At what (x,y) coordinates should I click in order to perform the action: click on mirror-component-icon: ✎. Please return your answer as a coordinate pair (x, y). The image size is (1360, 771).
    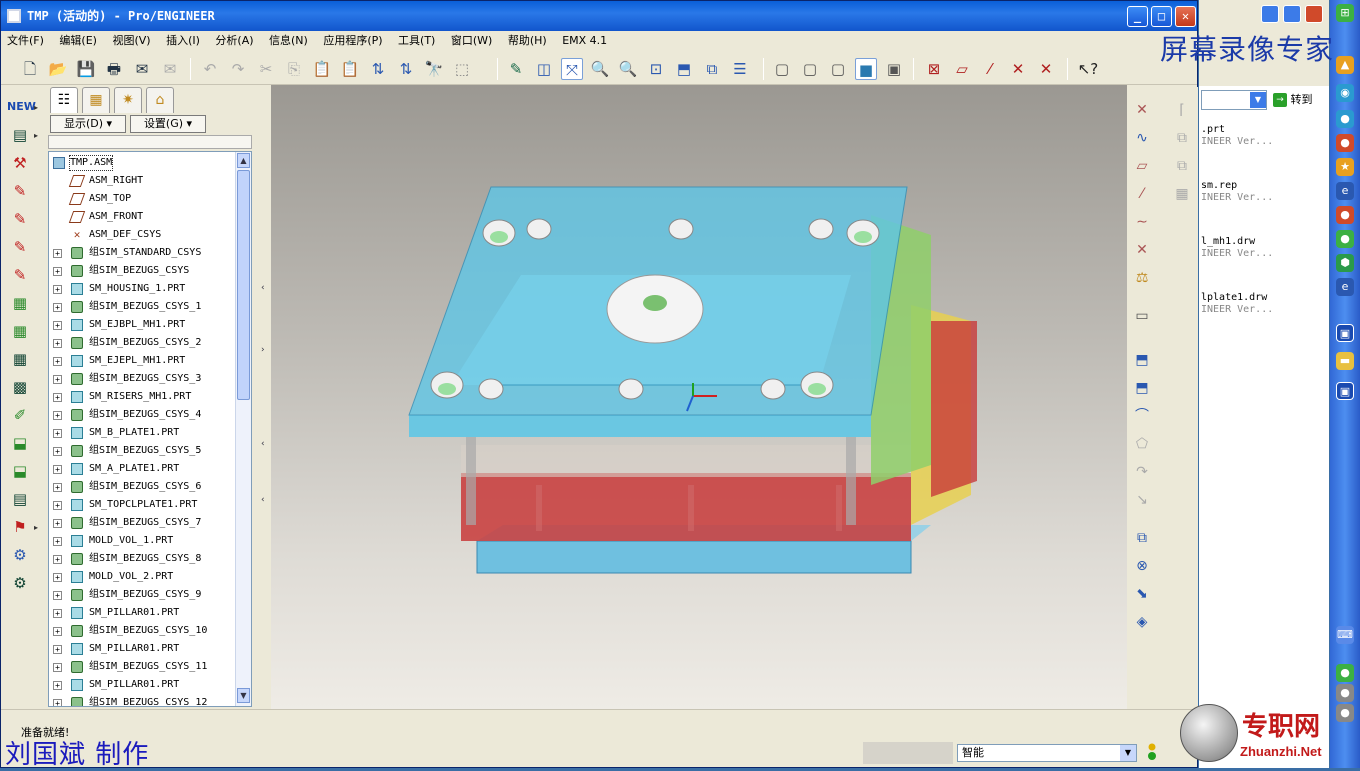
    Looking at the image, I should click on (20, 247).